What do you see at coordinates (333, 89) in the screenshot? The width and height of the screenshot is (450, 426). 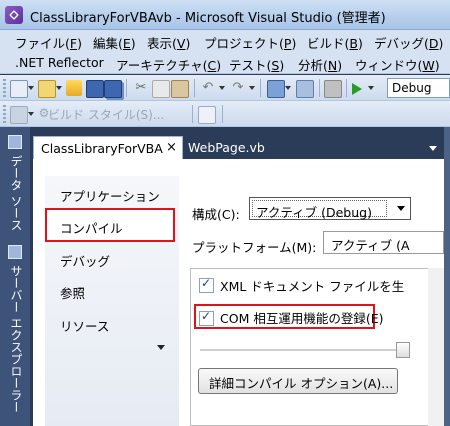 I see `find-icon` at bounding box center [333, 89].